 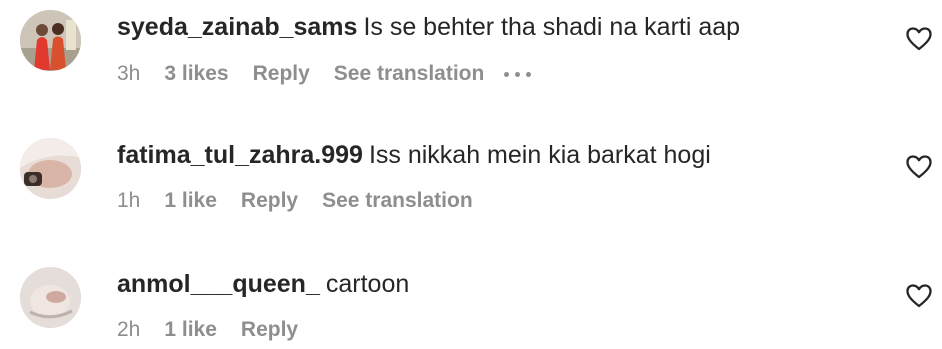 I want to click on comment-meta: 3h 3 likes Reply See translation, so click(x=324, y=74).